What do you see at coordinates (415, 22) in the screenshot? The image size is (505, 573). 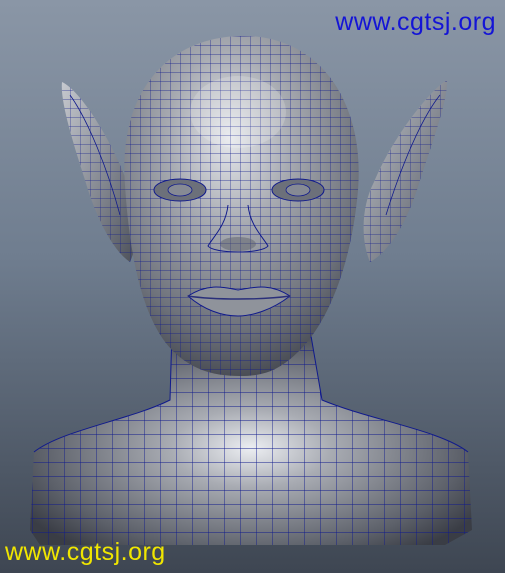 I see `watermark-top: www.cgtsj.org` at bounding box center [415, 22].